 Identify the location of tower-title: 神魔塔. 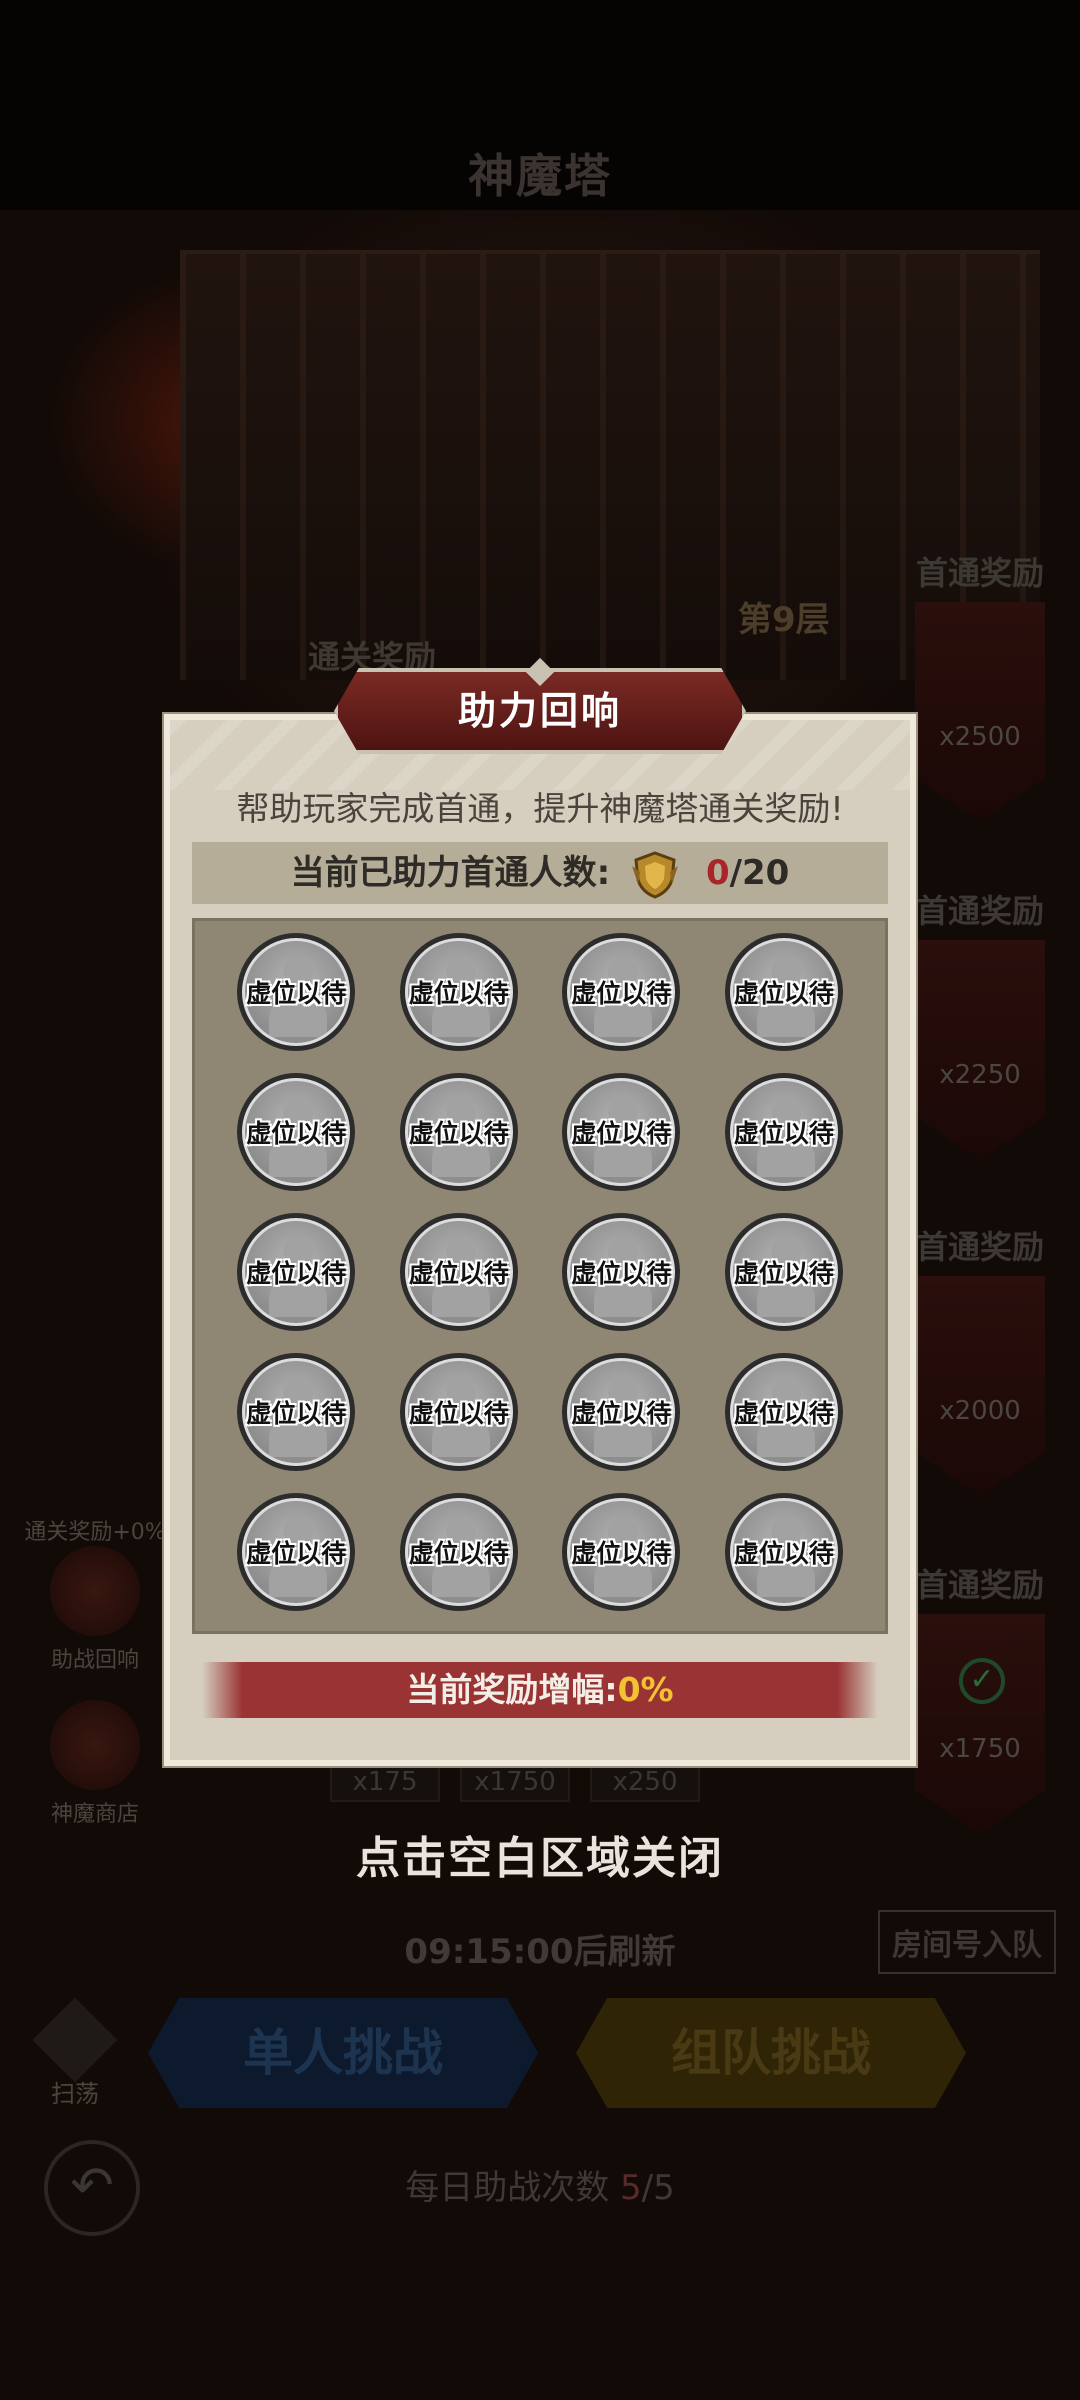
(540, 176).